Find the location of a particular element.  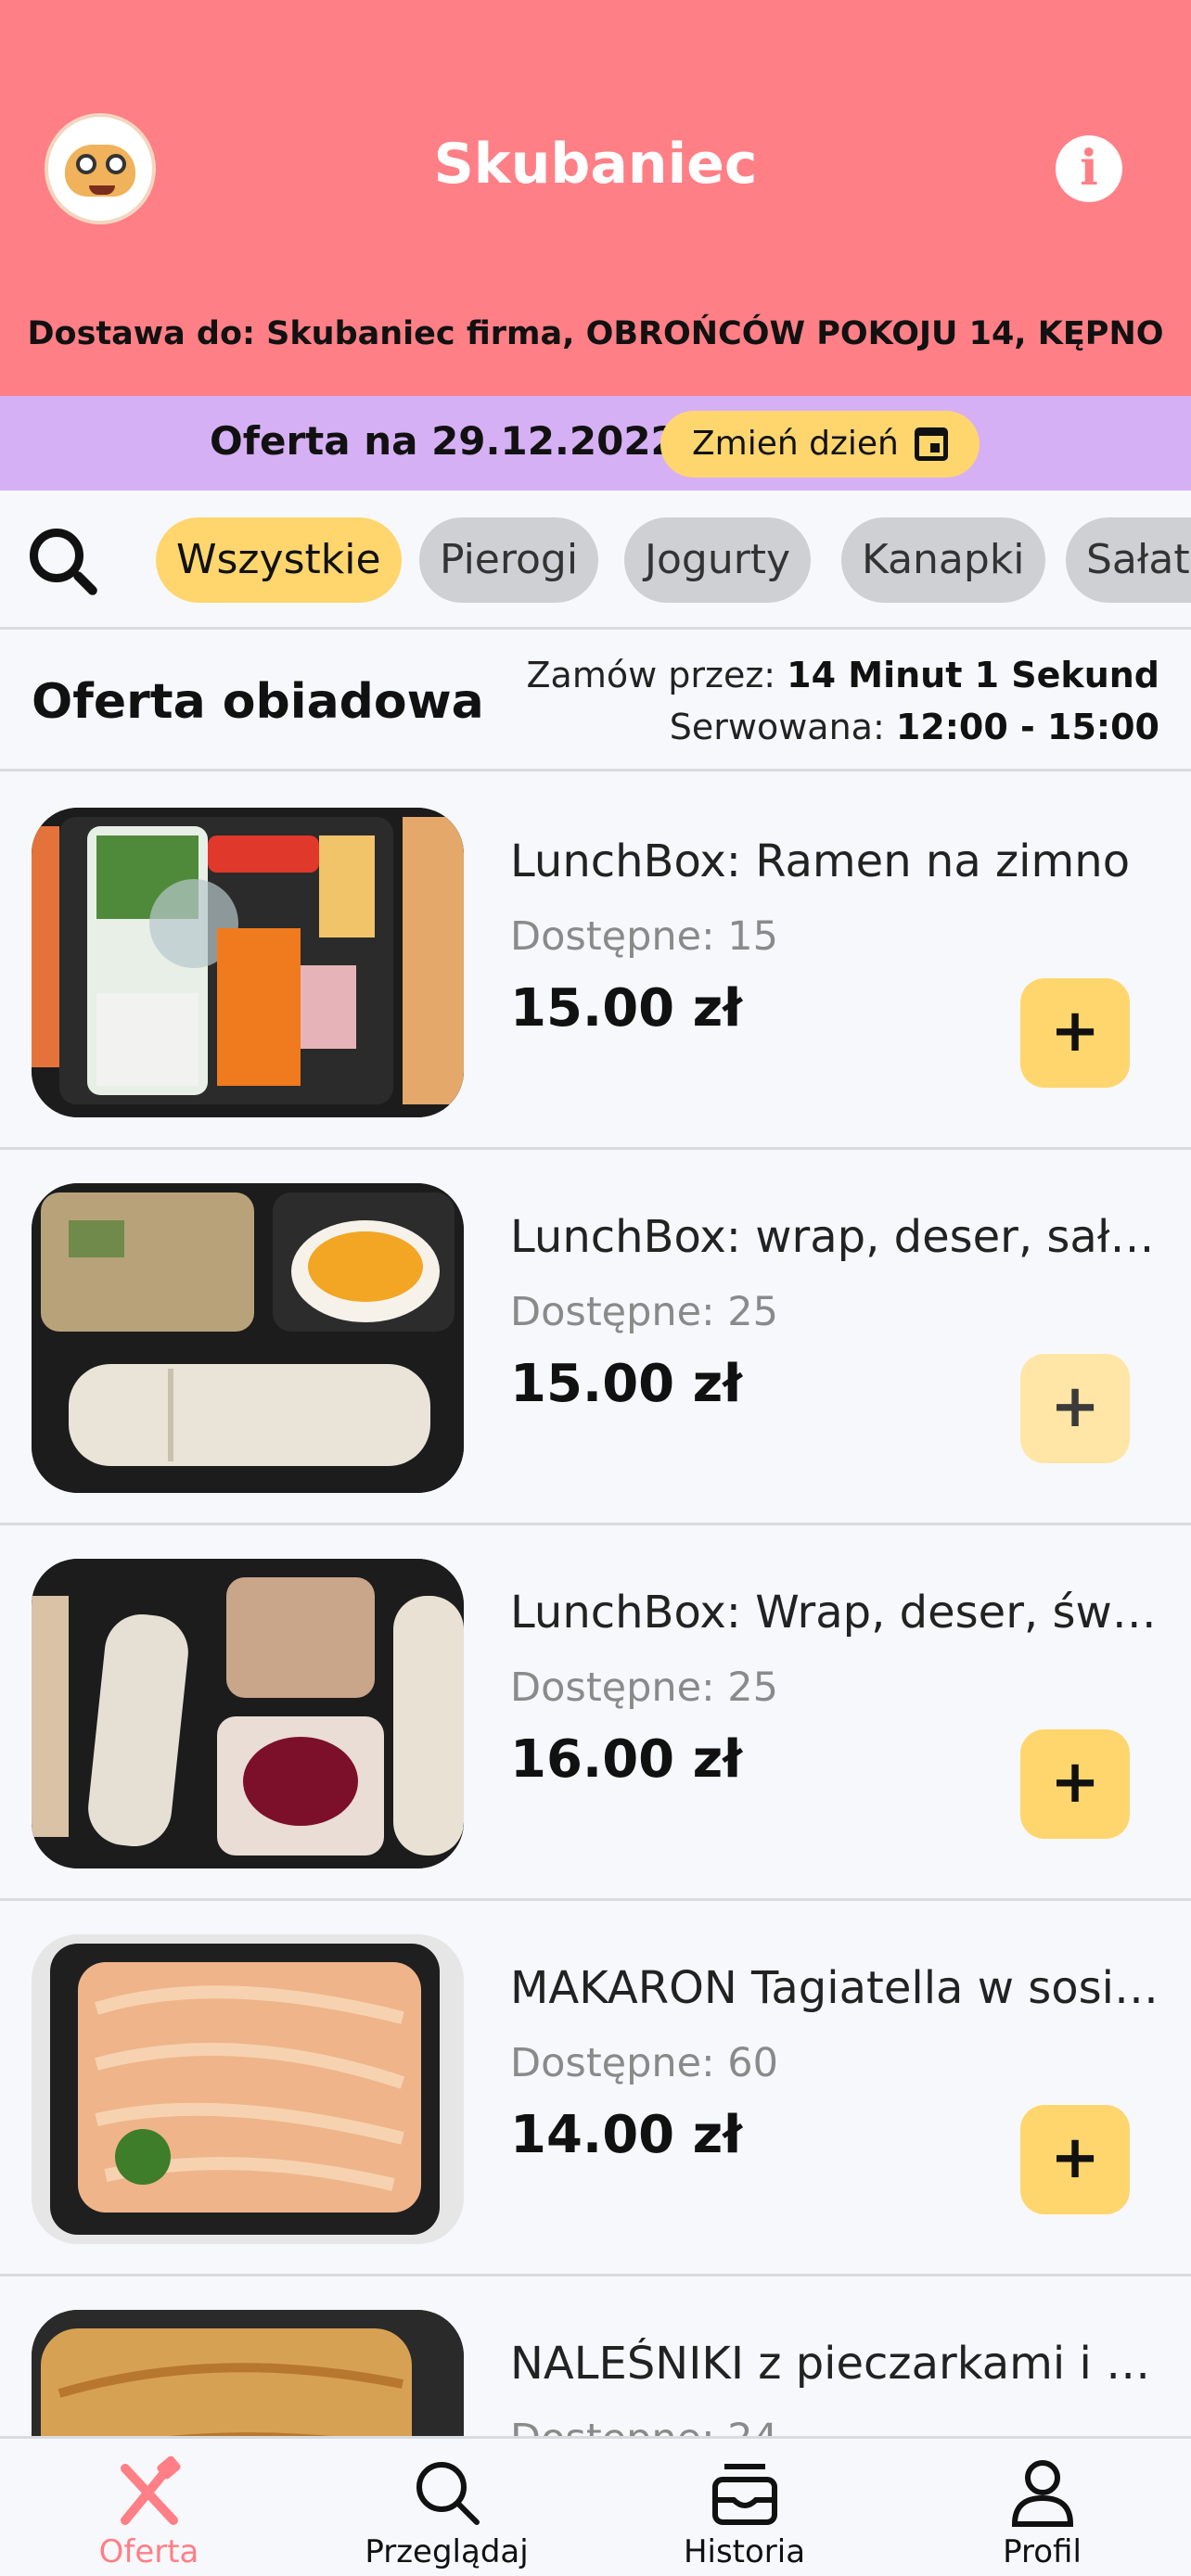

product-name: LunchBox: Ramen na zimno is located at coordinates (820, 861).